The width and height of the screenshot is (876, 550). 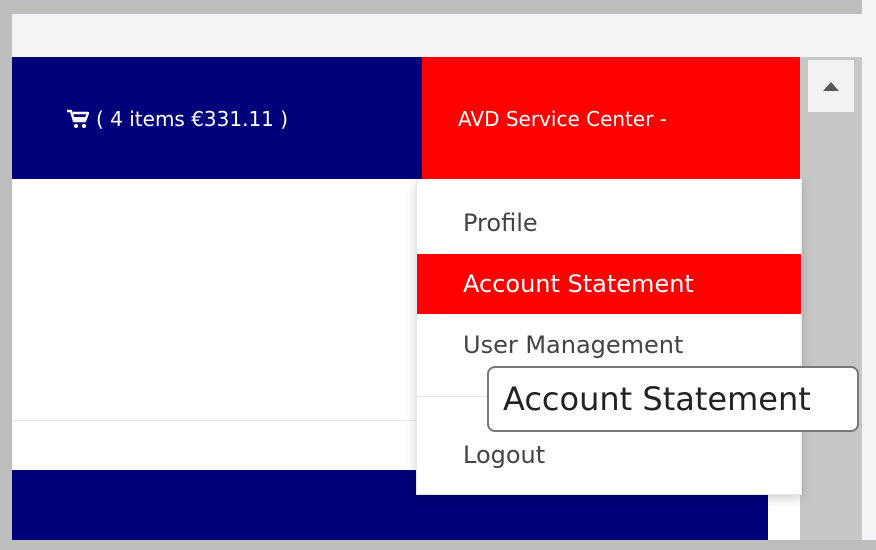 I want to click on account-menu-toggle: AVD Service Center -, so click(x=611, y=118).